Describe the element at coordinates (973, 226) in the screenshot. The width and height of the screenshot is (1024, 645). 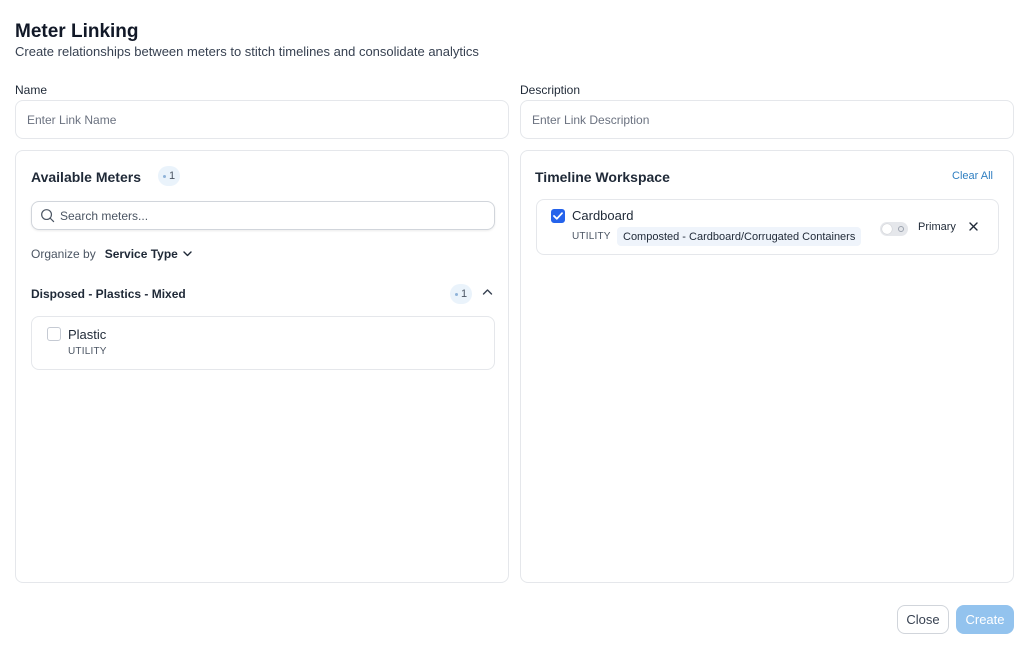
I see `close-icon` at that location.